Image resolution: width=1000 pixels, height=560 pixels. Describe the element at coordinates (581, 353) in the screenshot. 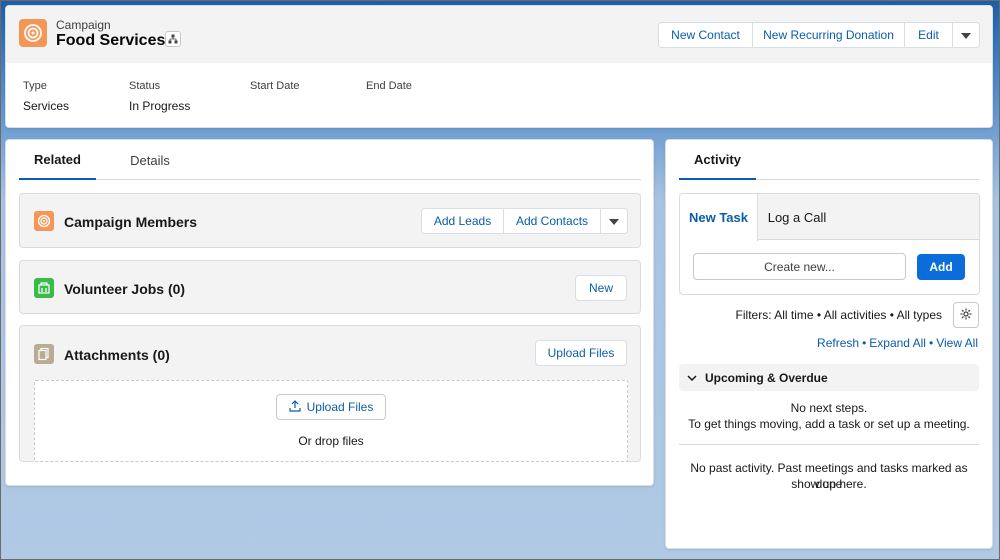

I see `upload-files-button: Upload Files` at that location.